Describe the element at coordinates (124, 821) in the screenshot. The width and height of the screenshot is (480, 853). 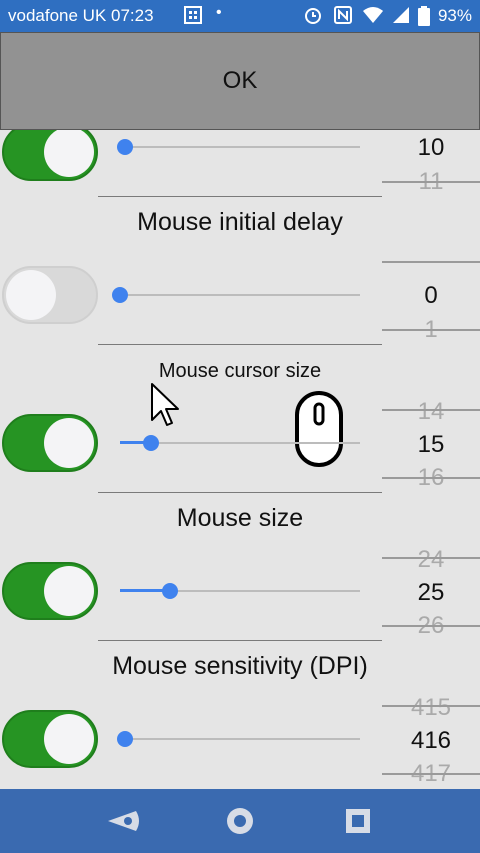
I see `back-icon` at that location.